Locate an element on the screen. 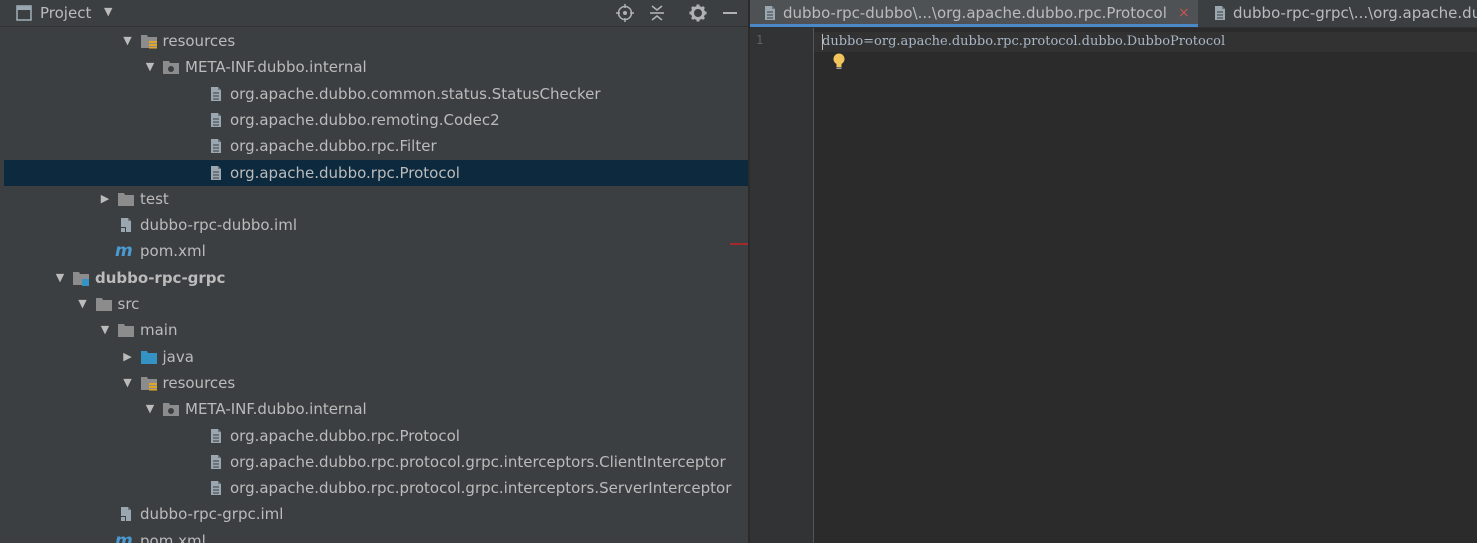  text-caret is located at coordinates (822, 42).